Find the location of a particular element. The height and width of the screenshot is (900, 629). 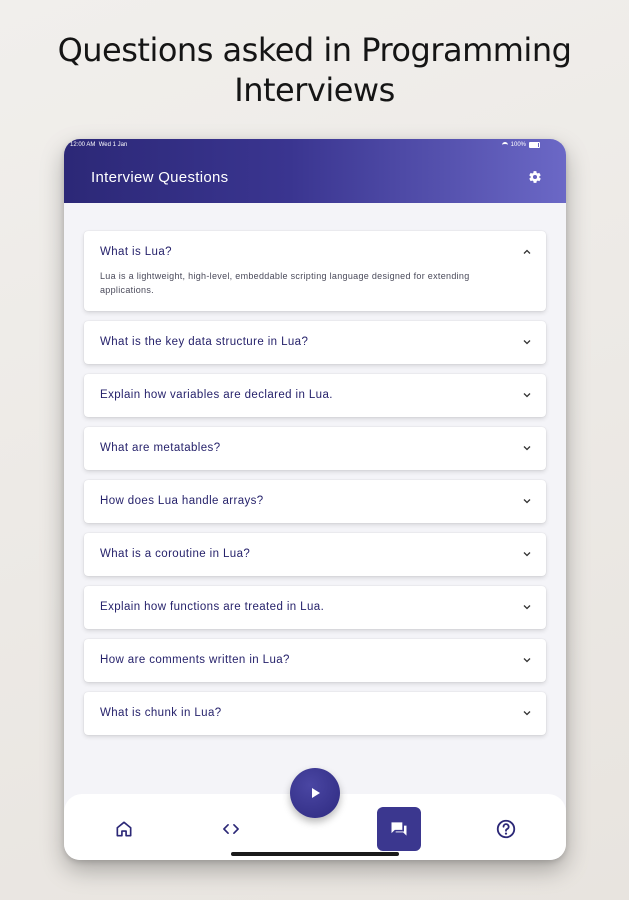

gear-icon is located at coordinates (535, 177).